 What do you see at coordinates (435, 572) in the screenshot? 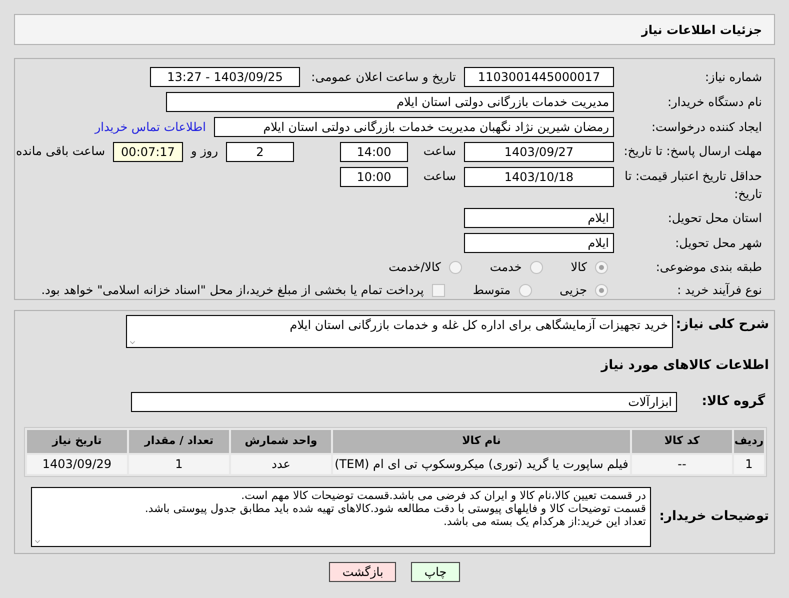
I see `print-button: چاپ` at bounding box center [435, 572].